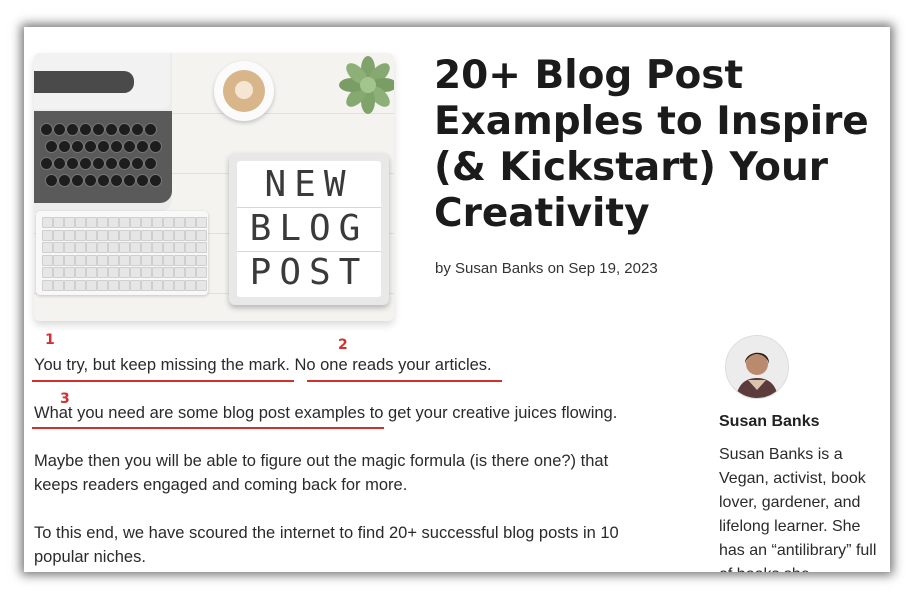  What do you see at coordinates (309, 184) in the screenshot?
I see `lightbox-line-1: NEW` at bounding box center [309, 184].